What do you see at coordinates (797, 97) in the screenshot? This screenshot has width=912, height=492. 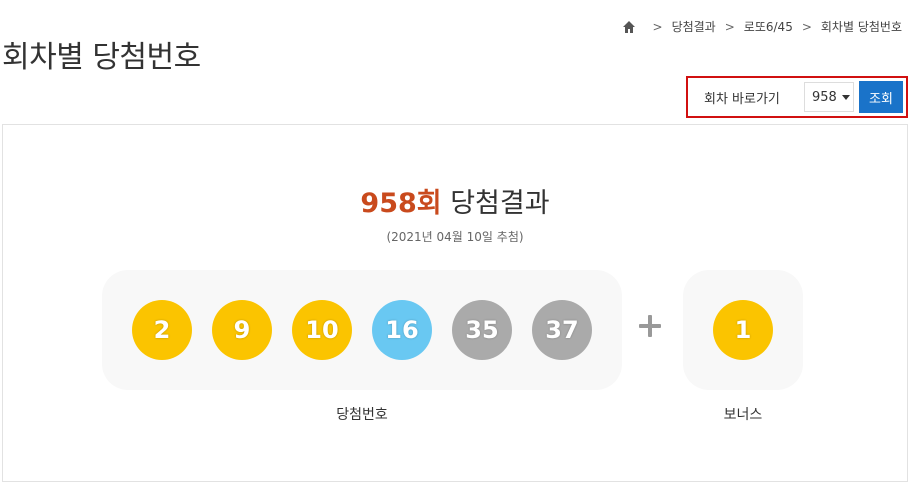 I see `round-jump-box: 회차 바로가기 958 조회` at bounding box center [797, 97].